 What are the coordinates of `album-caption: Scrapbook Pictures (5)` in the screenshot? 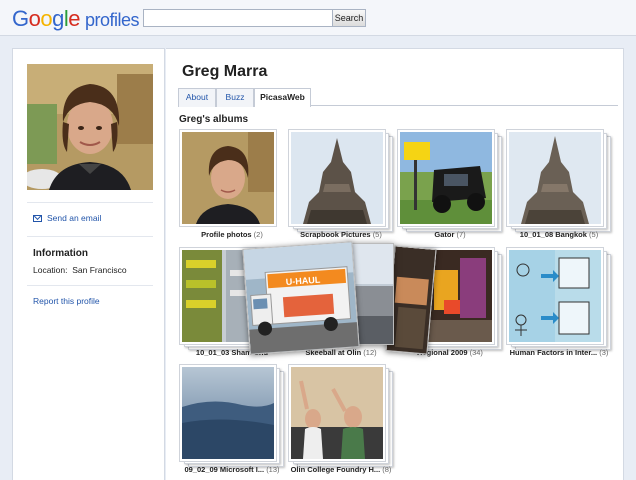 It's located at (341, 234).